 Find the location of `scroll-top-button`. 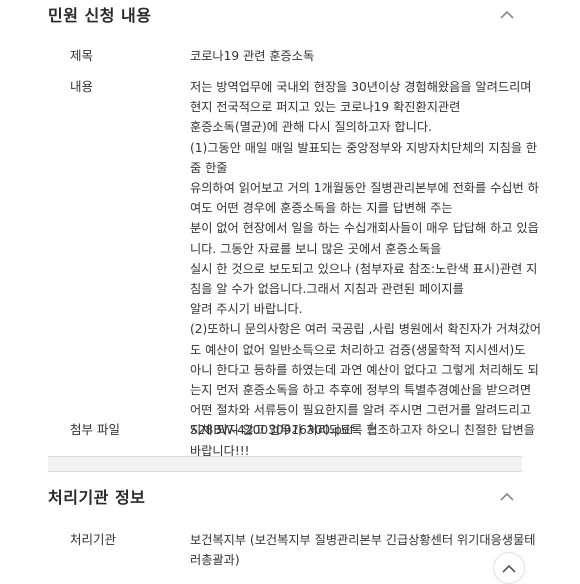

scroll-top-button is located at coordinates (509, 568).